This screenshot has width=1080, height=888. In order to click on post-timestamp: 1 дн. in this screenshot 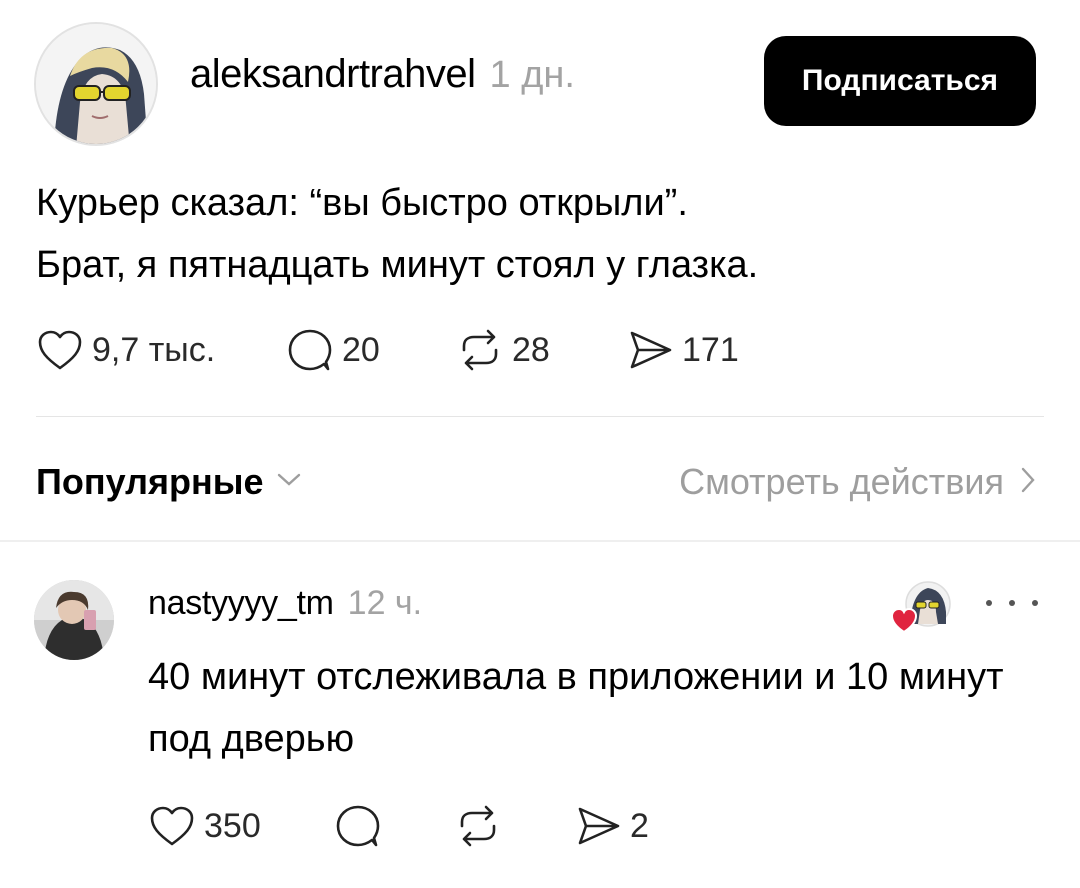, I will do `click(532, 75)`.